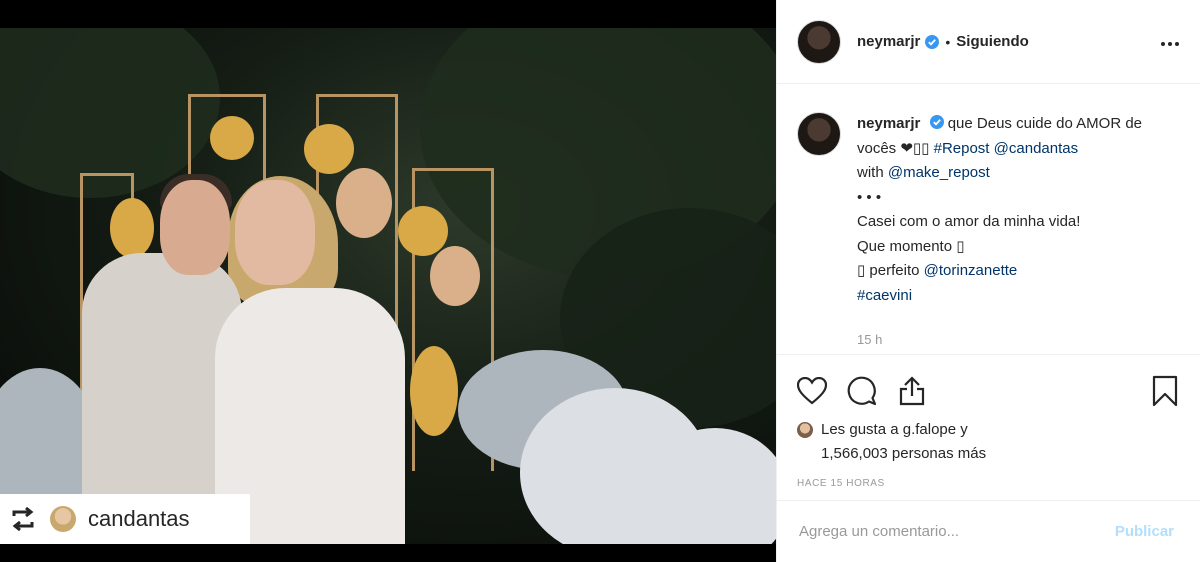 This screenshot has width=1200, height=562. I want to click on publish-button: Publicar, so click(1144, 531).